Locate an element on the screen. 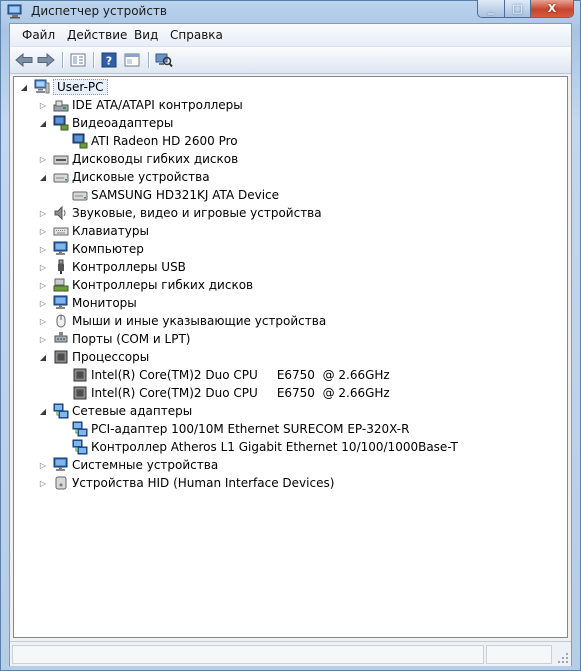  tree-category-node: ▷ Мониторы is located at coordinates (87, 303).